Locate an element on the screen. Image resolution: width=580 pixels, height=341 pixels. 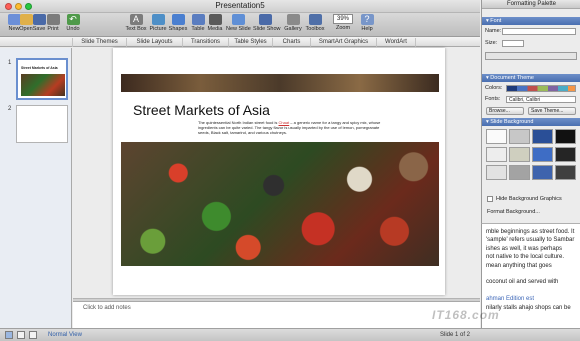
slide-sorter-view-icon is located at coordinates (21, 335).